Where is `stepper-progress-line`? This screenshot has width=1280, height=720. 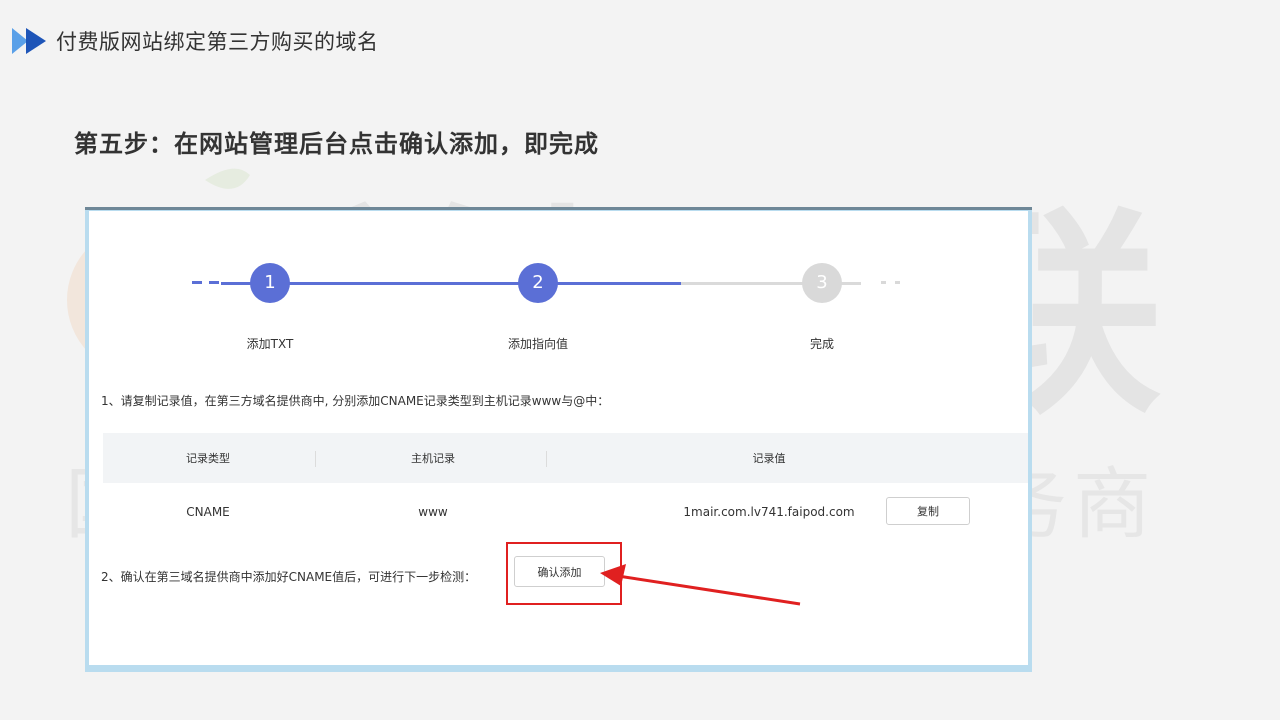 stepper-progress-line is located at coordinates (451, 283).